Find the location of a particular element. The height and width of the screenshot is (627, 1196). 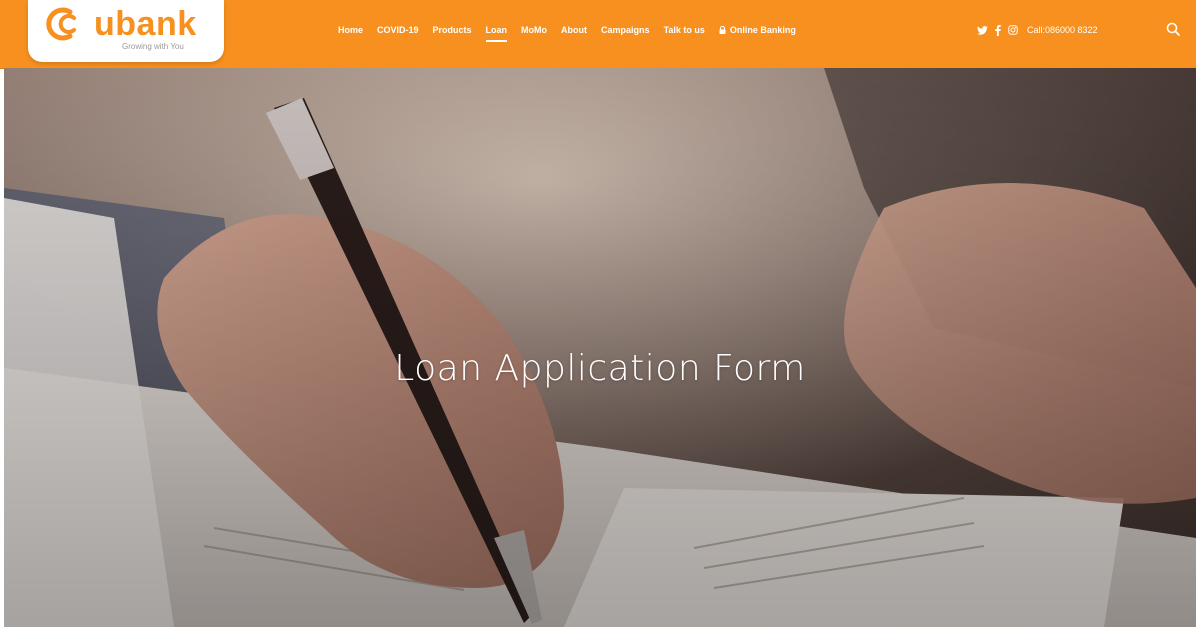

twitter-icon is located at coordinates (982, 30).